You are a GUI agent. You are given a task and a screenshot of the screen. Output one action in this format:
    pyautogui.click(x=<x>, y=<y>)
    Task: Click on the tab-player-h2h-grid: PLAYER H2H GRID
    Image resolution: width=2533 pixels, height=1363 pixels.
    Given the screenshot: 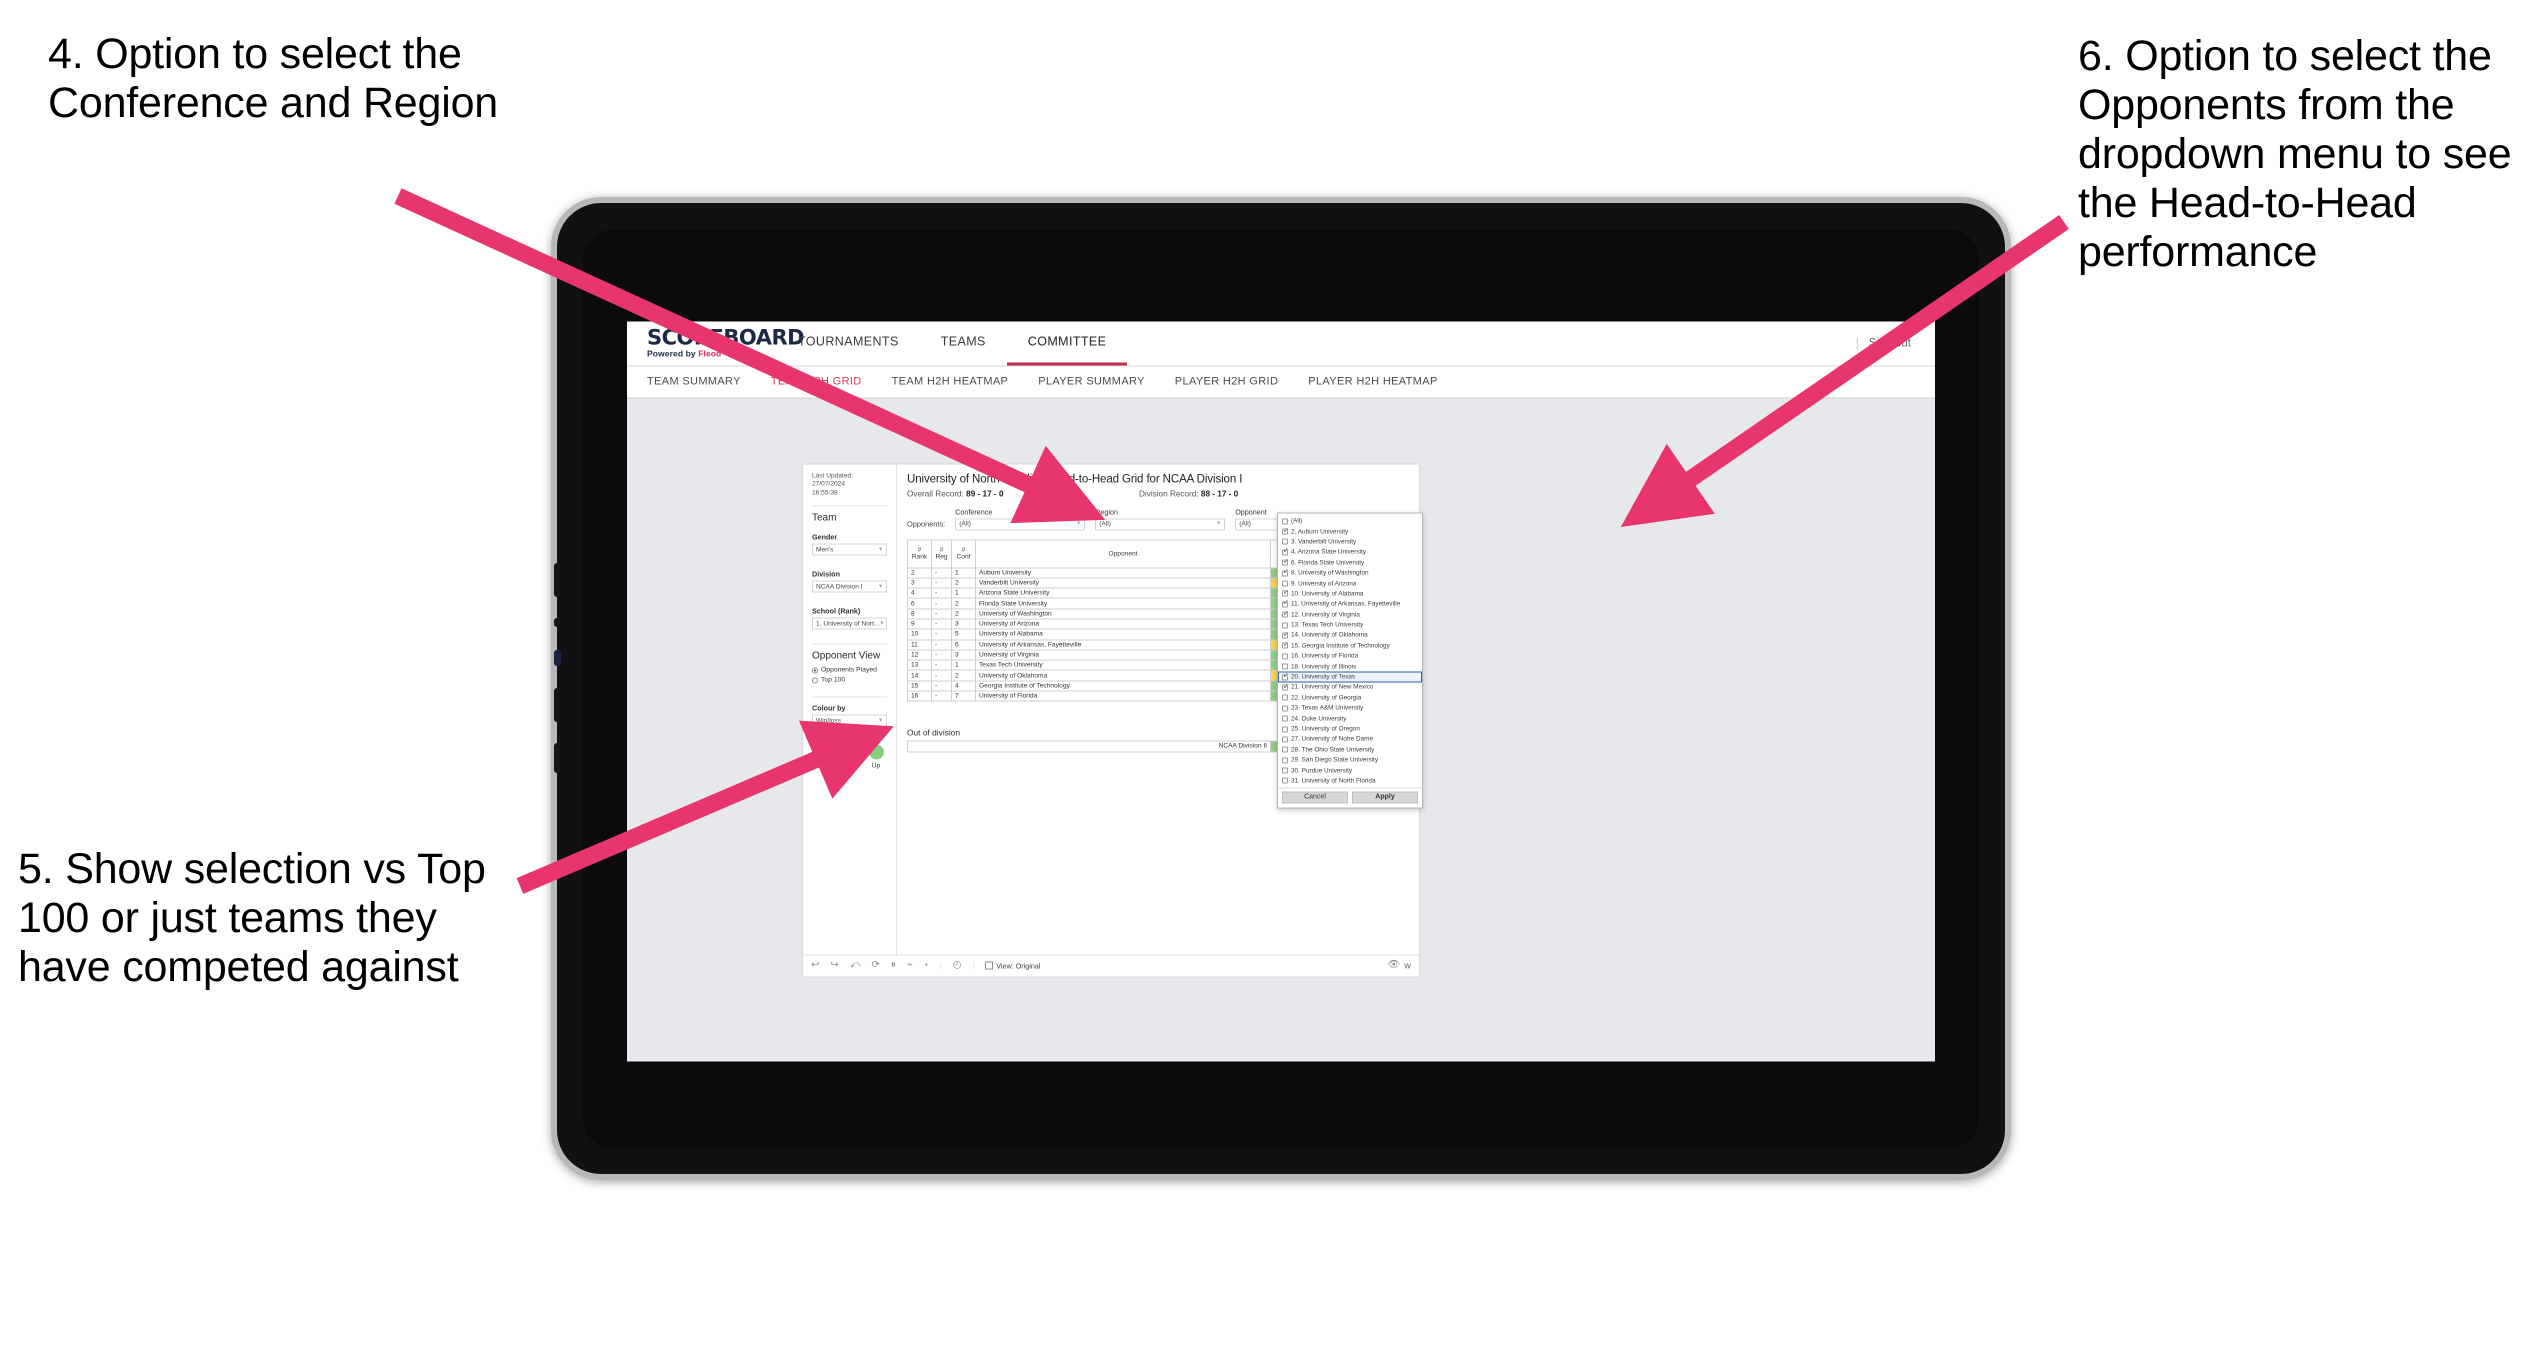 What is the action you would take?
    pyautogui.click(x=1226, y=382)
    